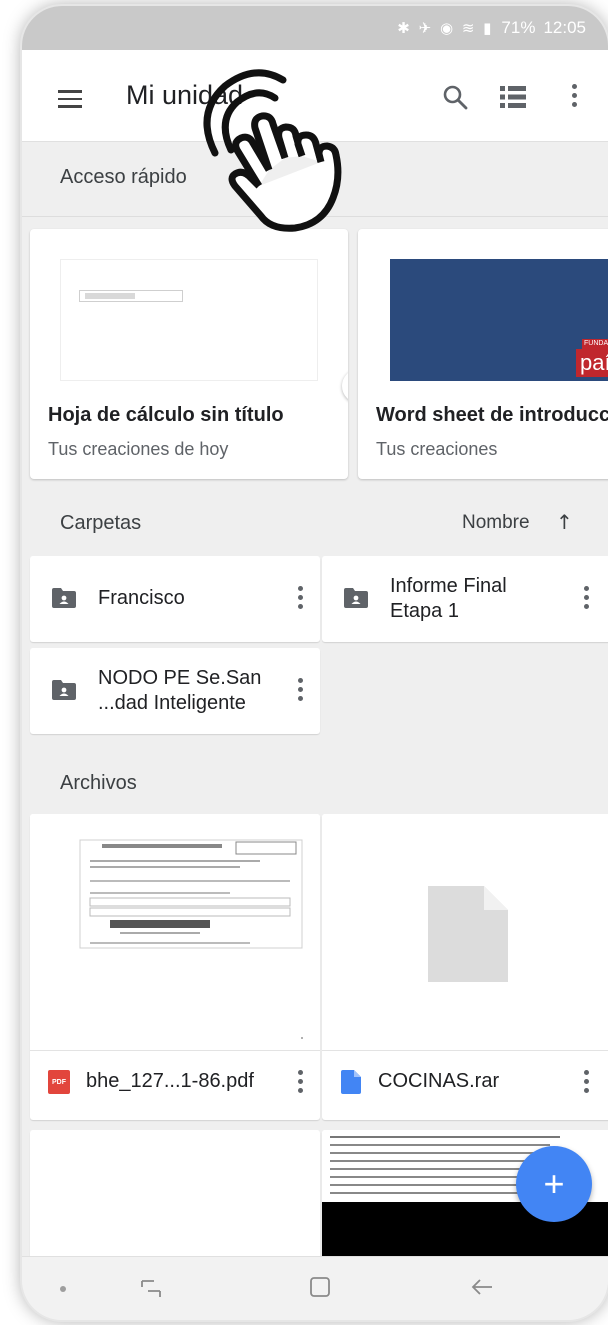 This screenshot has height=1325, width=608. What do you see at coordinates (564, 27) in the screenshot?
I see `clock: 12:05` at bounding box center [564, 27].